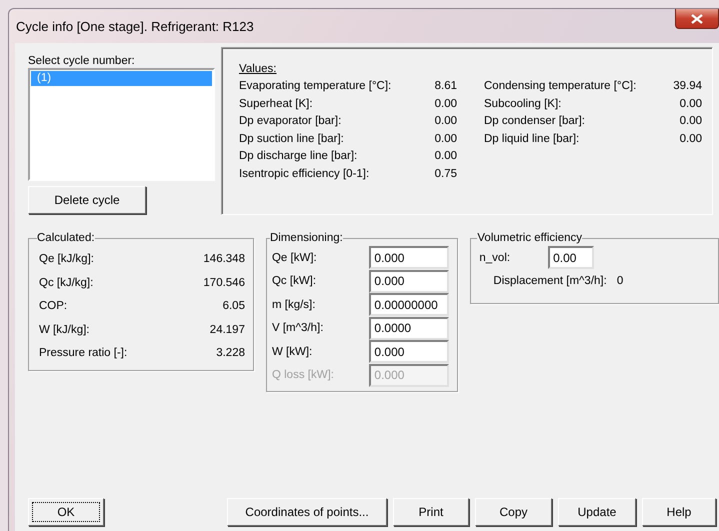 This screenshot has height=531, width=719. What do you see at coordinates (298, 328) in the screenshot?
I see `field-label: V [m^3/h]:` at bounding box center [298, 328].